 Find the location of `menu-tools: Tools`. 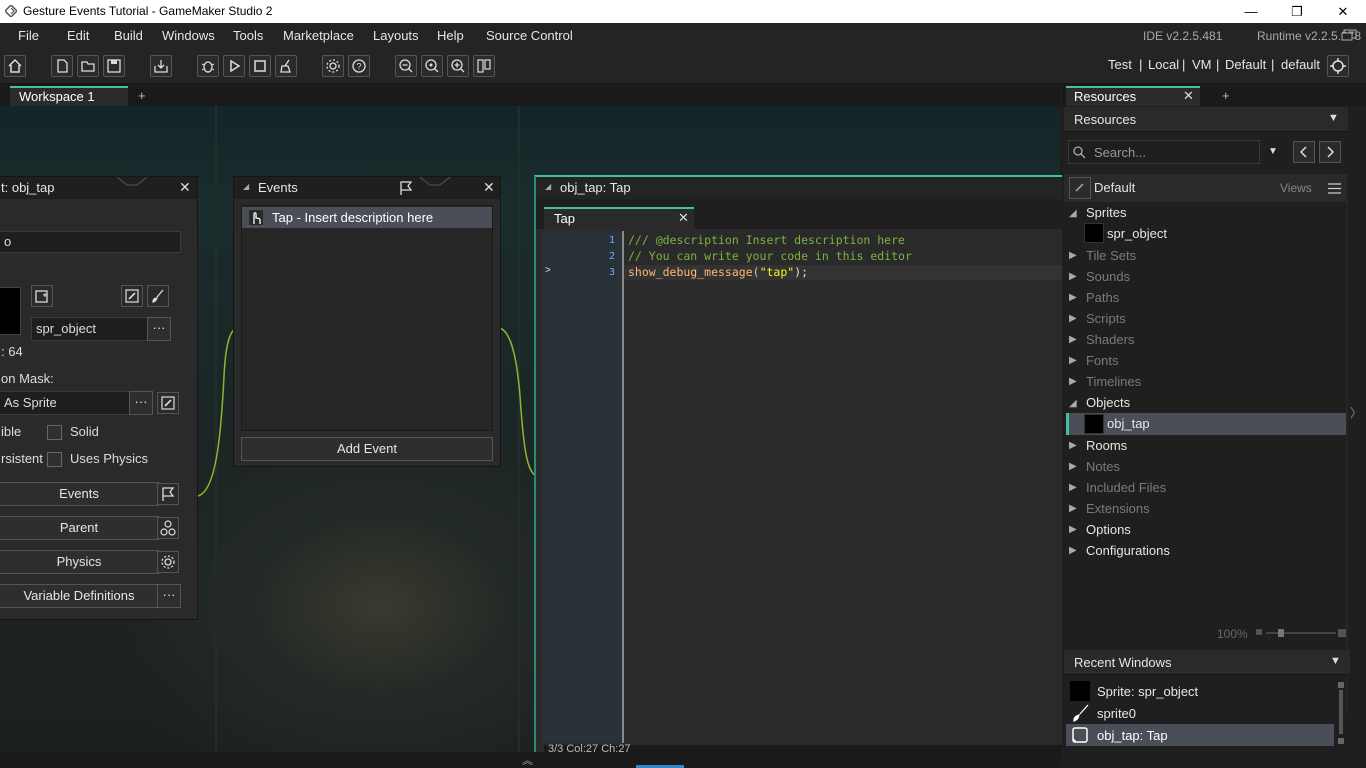

menu-tools: Tools is located at coordinates (248, 35).